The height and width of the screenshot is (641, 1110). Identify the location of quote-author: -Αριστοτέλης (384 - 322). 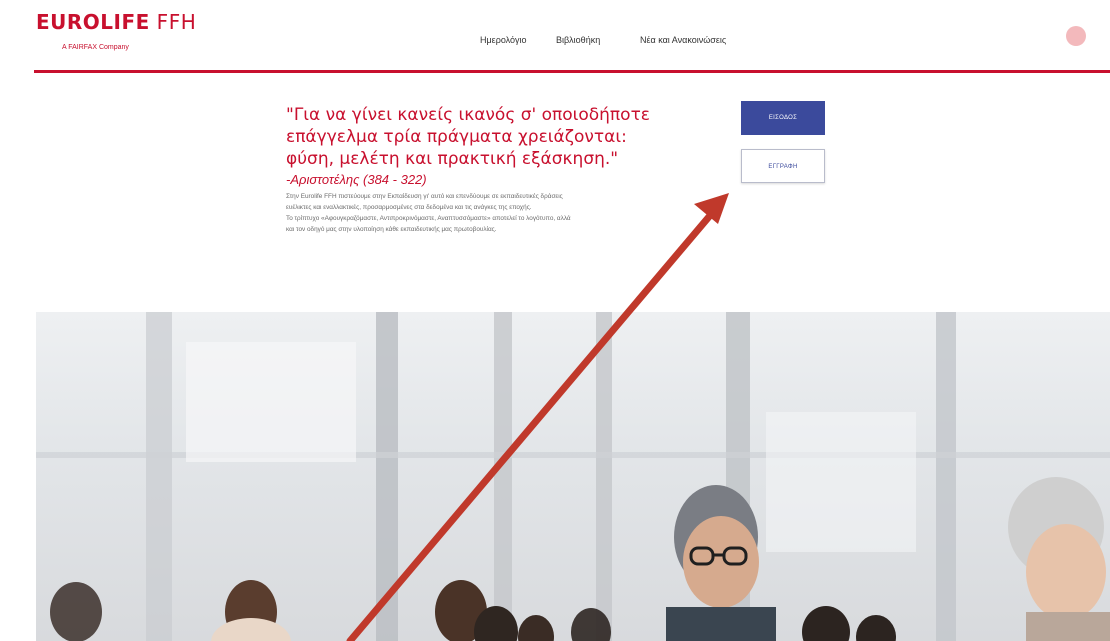
(356, 179).